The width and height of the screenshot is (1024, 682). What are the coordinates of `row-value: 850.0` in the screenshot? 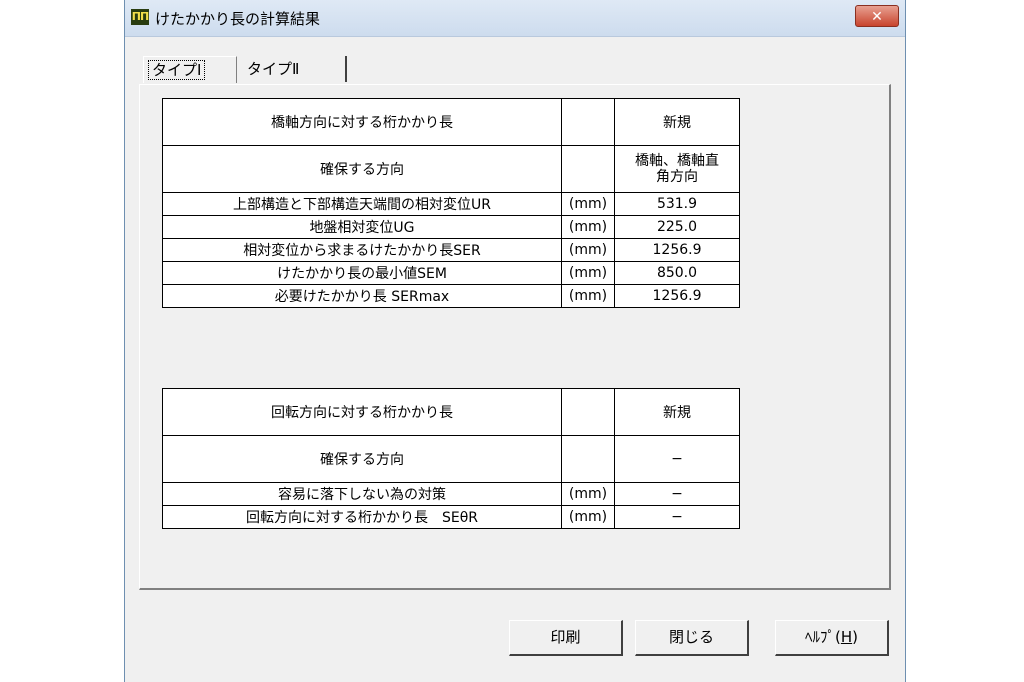 It's located at (677, 273).